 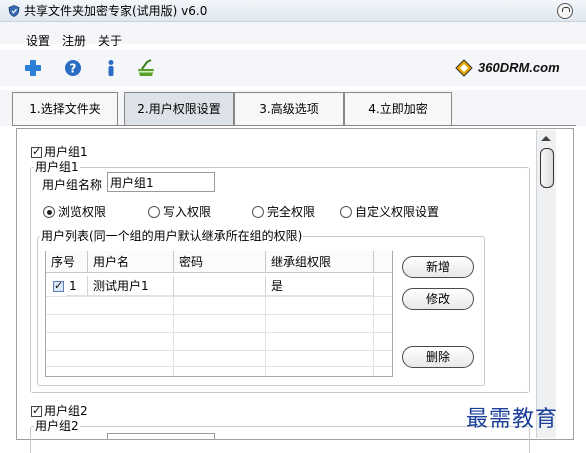 What do you see at coordinates (74, 41) in the screenshot?
I see `menu-item-register: 注册` at bounding box center [74, 41].